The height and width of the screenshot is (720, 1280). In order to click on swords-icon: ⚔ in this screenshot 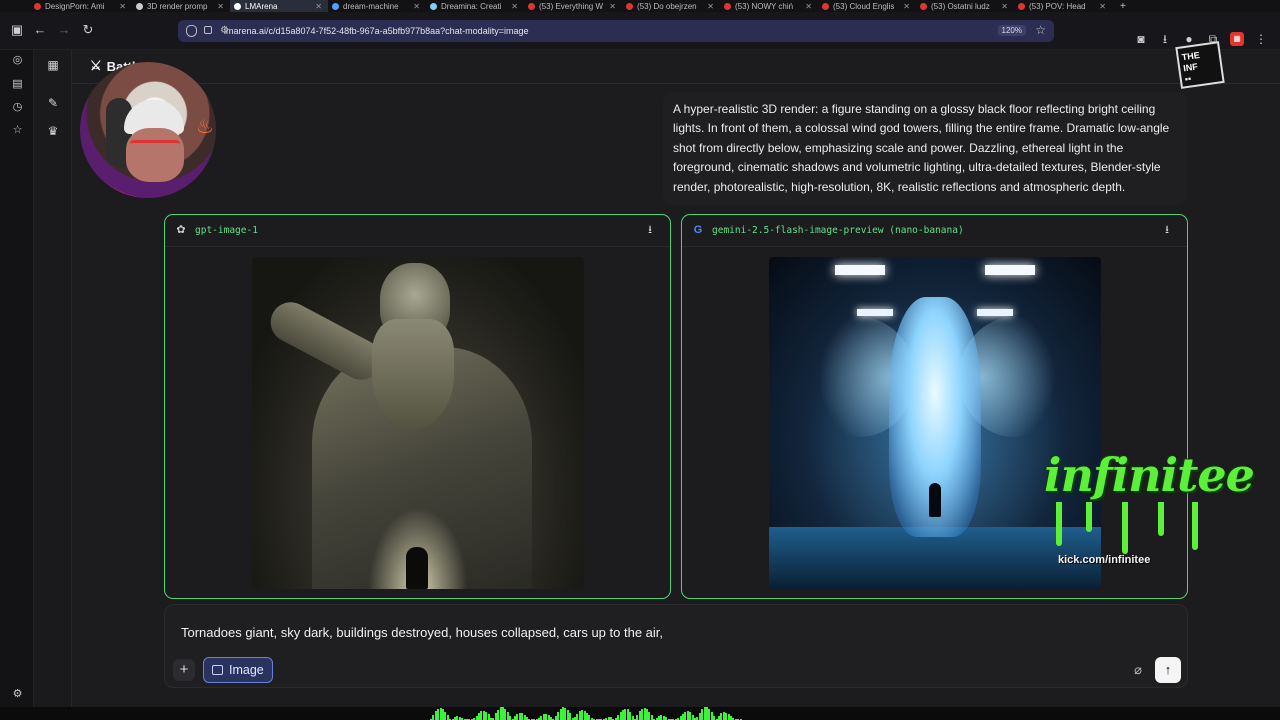, I will do `click(96, 65)`.